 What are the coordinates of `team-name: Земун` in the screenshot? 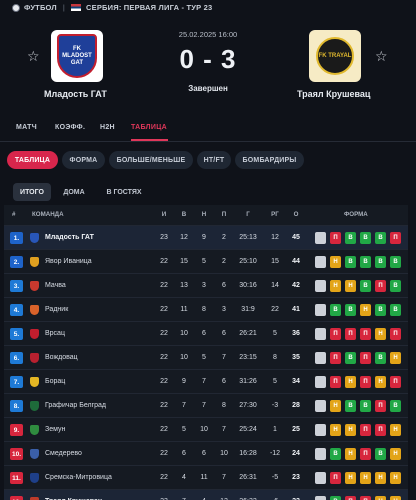 It's located at (55, 429).